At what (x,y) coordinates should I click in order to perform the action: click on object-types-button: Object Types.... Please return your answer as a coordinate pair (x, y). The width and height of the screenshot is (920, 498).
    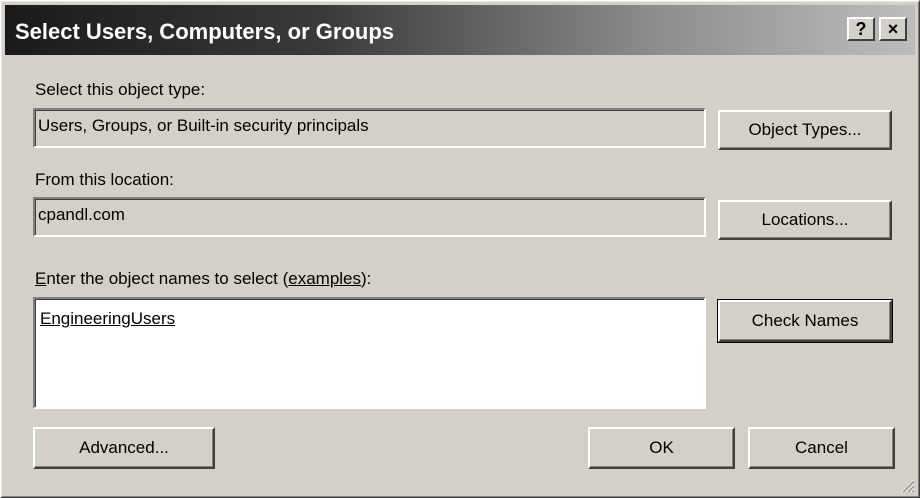
    Looking at the image, I should click on (805, 130).